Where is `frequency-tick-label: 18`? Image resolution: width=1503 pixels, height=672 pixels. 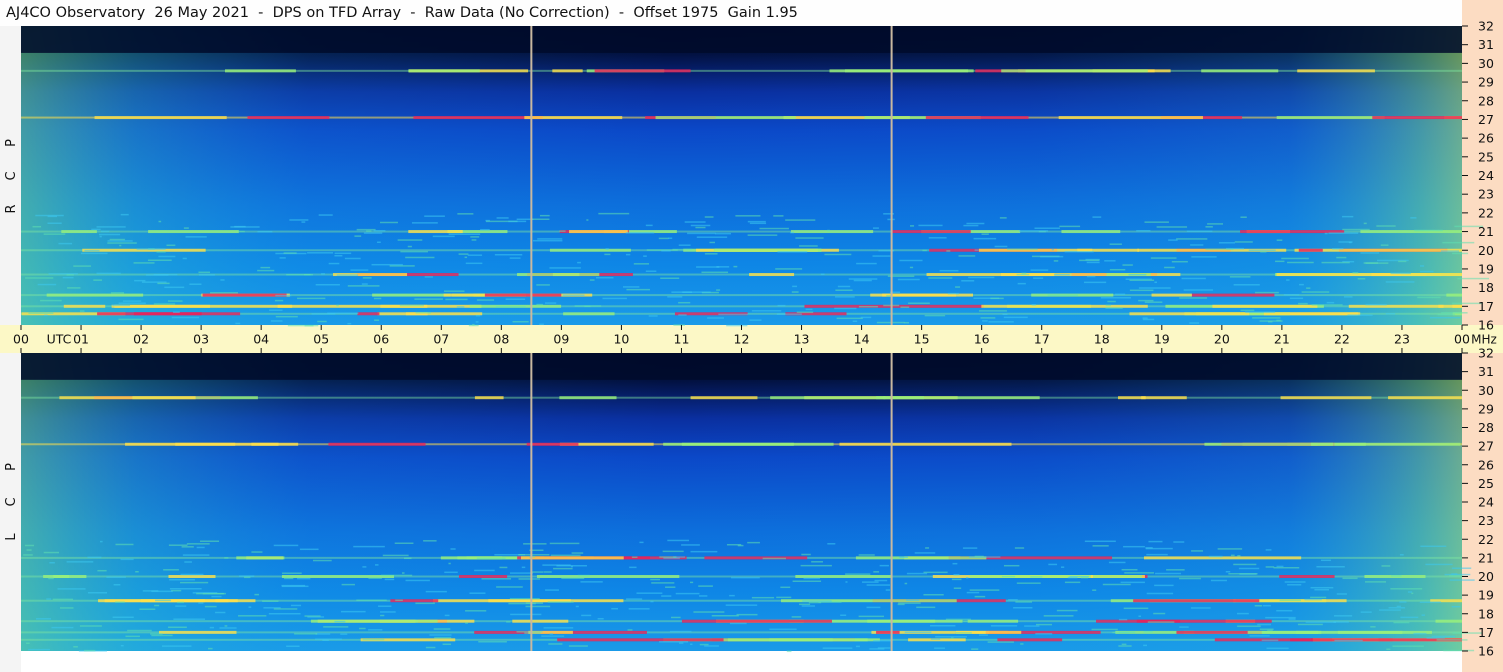
frequency-tick-label: 18 is located at coordinates (1486, 287).